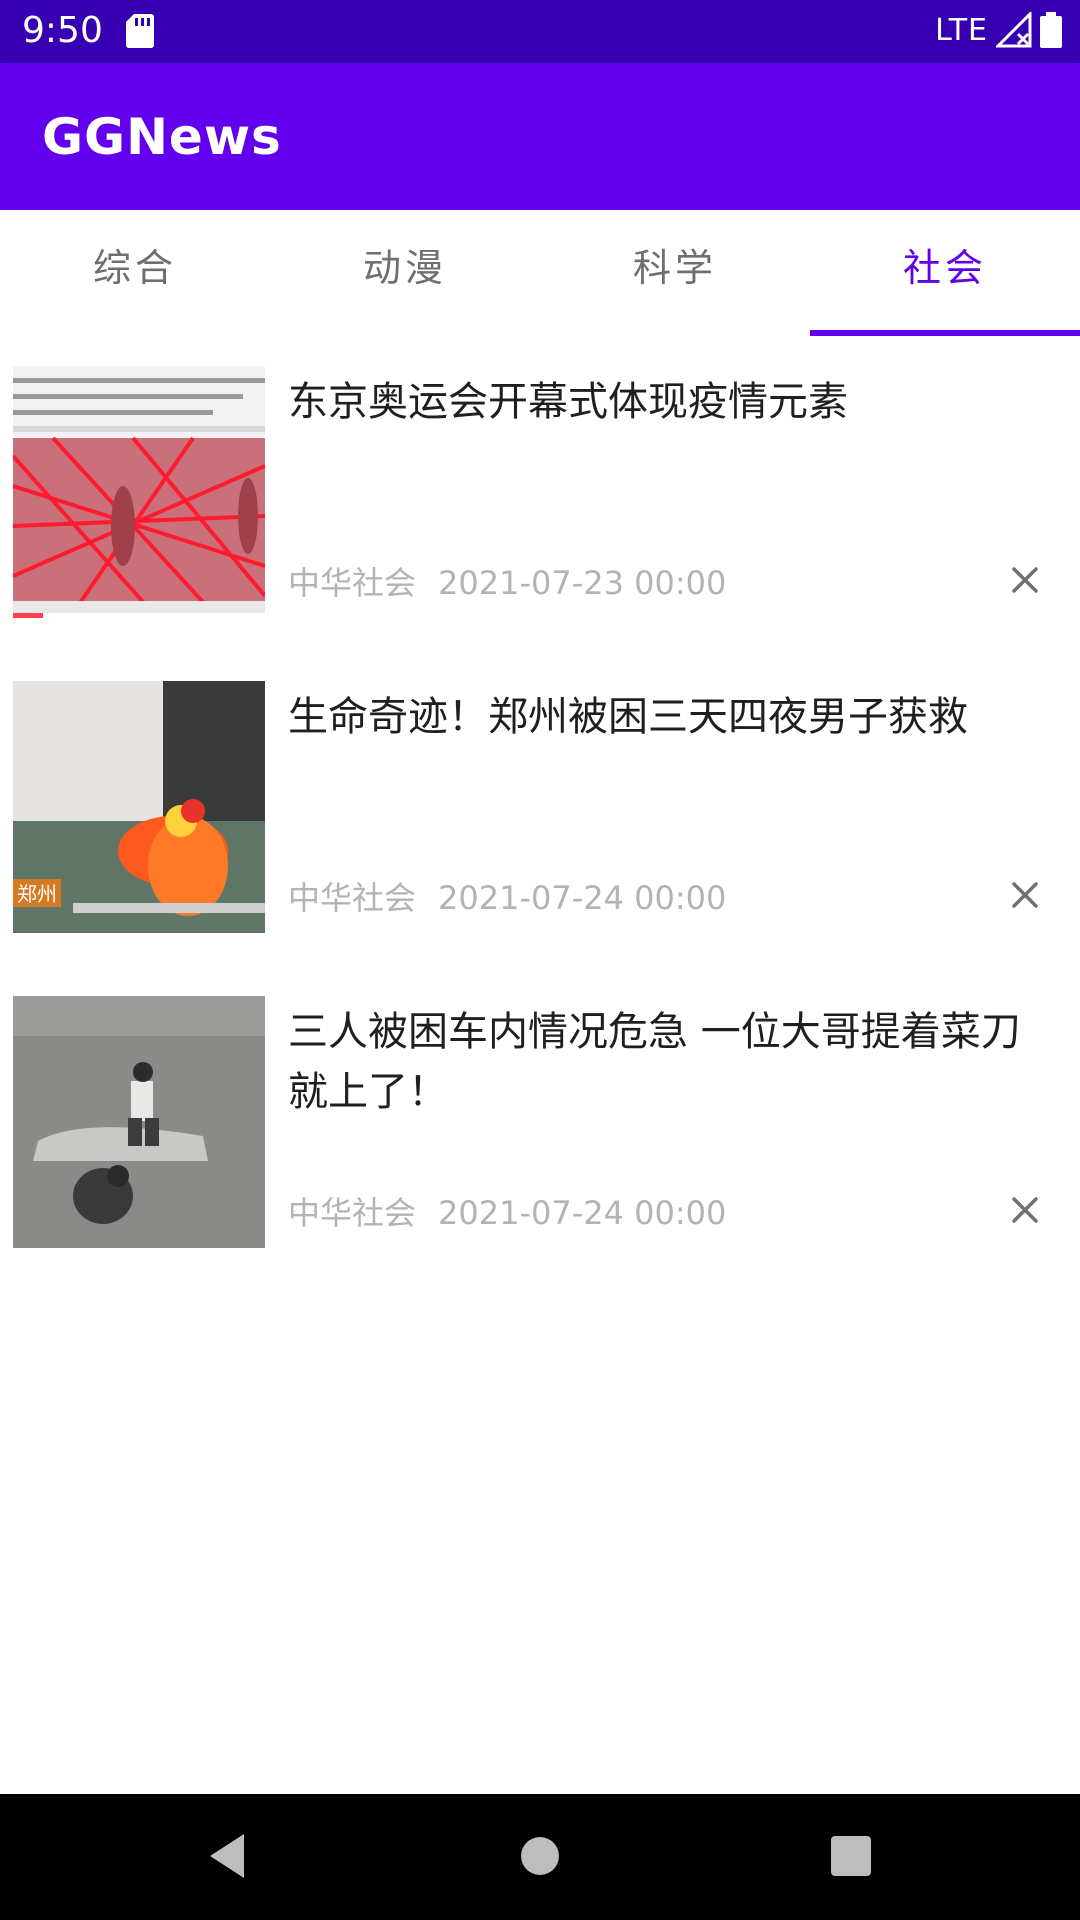 Image resolution: width=1080 pixels, height=1920 pixels. I want to click on tab-science: 科学, so click(675, 273).